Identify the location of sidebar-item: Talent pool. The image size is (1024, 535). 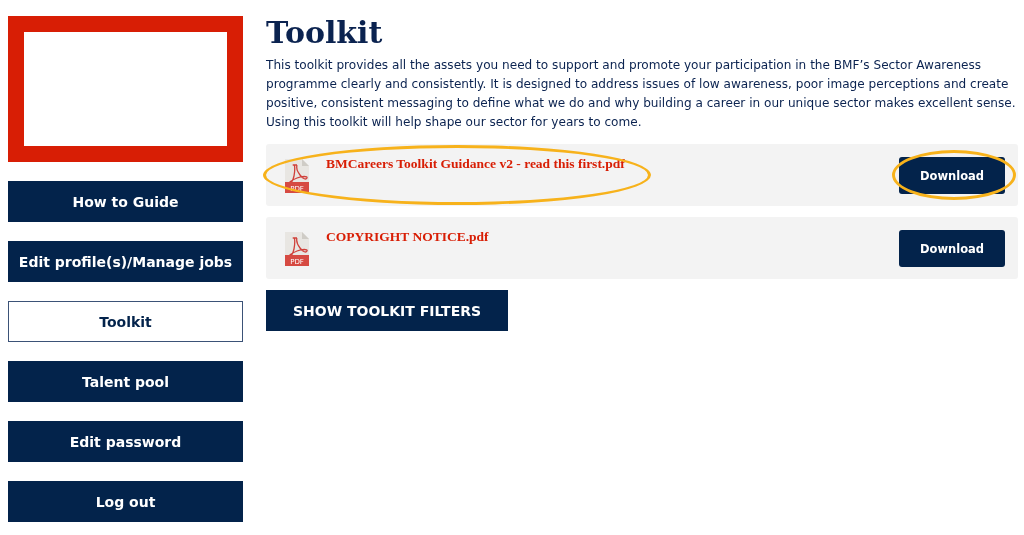
(125, 381).